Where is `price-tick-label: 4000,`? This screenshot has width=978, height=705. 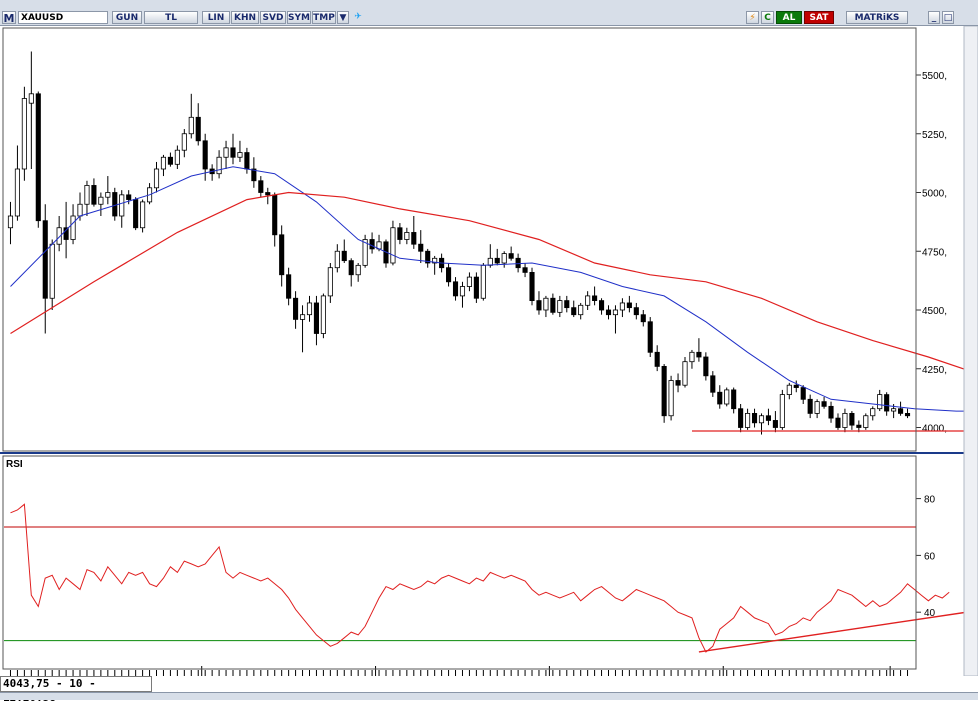 price-tick-label: 4000, is located at coordinates (934, 429).